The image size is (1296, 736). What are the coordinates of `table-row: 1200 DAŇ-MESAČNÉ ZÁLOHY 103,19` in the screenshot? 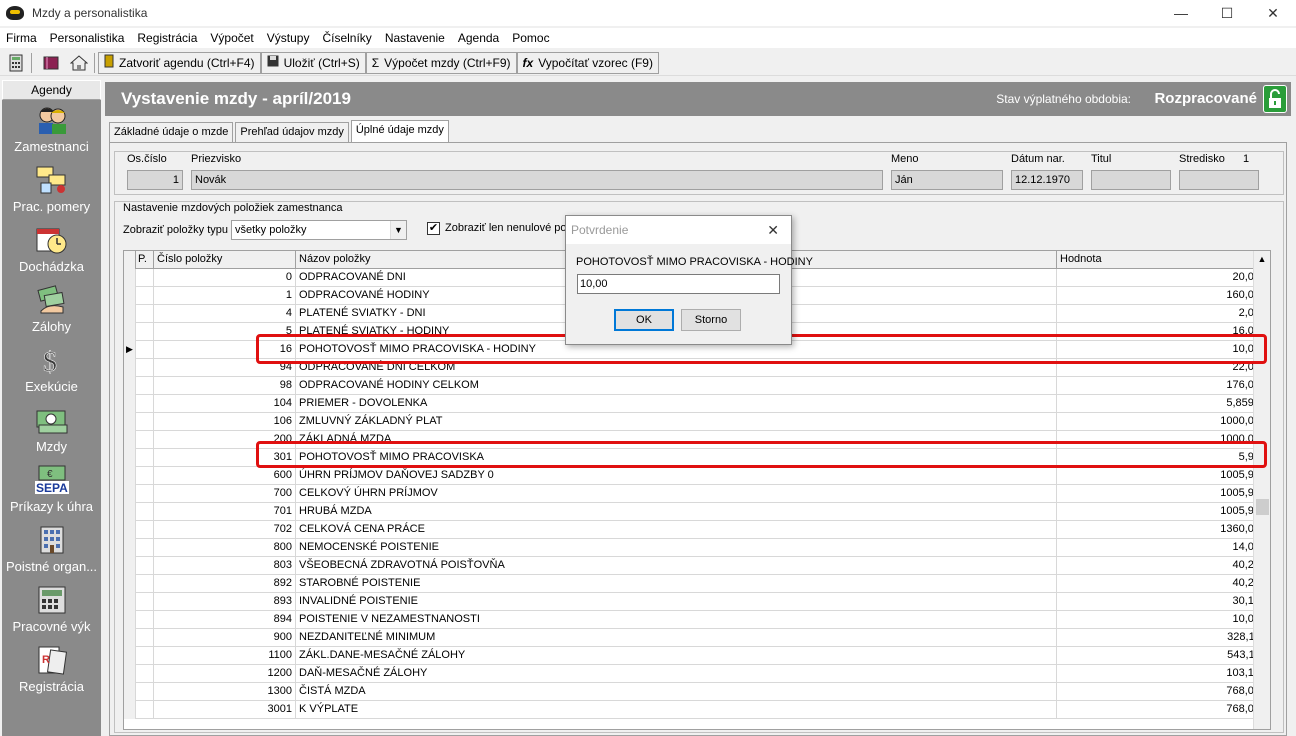 It's located at (697, 674).